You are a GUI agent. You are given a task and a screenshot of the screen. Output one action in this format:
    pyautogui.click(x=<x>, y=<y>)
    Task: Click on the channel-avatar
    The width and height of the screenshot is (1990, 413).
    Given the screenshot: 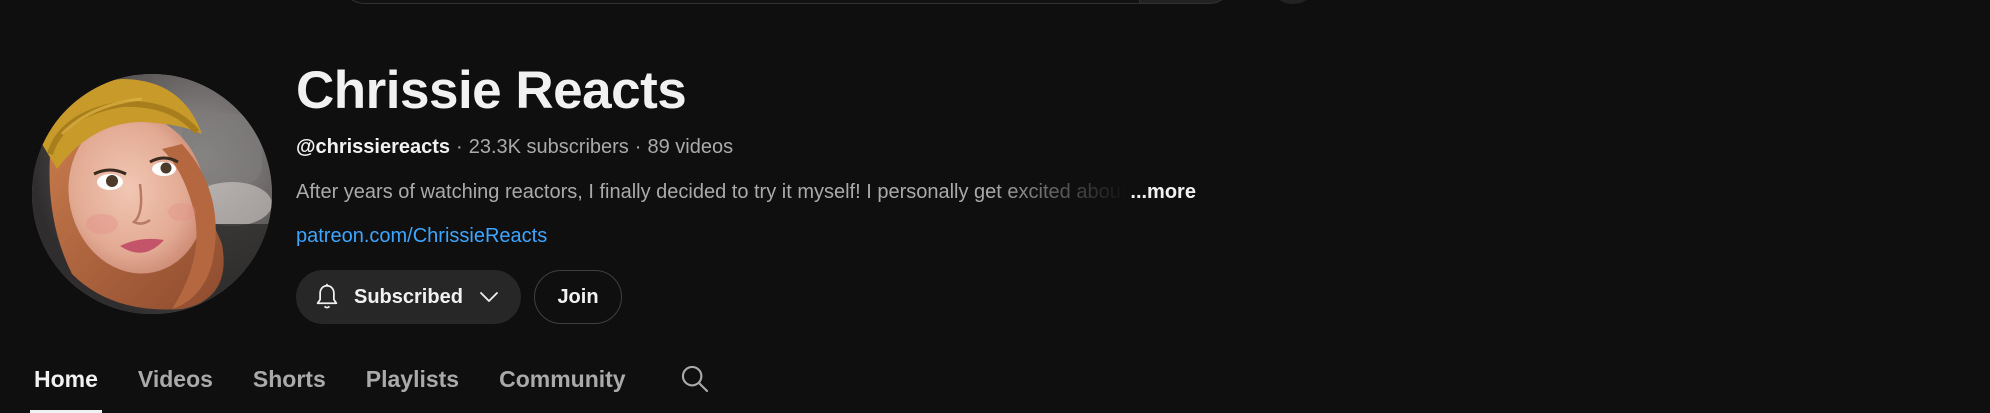 What is the action you would take?
    pyautogui.click(x=152, y=194)
    